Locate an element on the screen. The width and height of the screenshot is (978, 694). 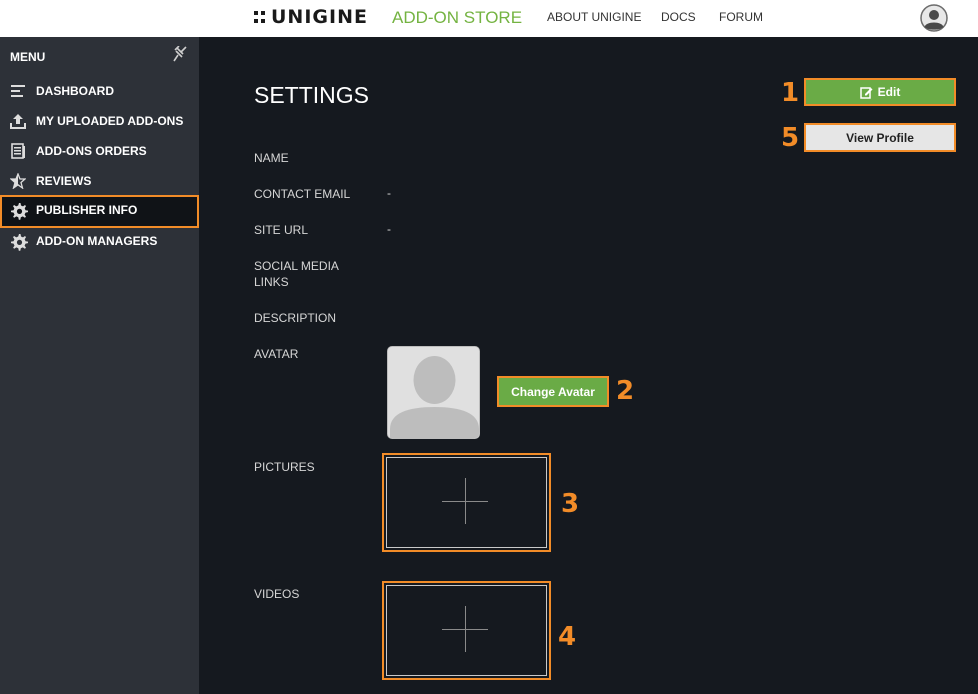
social-media-links-label: SOCIAL MEDIA LINKS is located at coordinates (296, 274).